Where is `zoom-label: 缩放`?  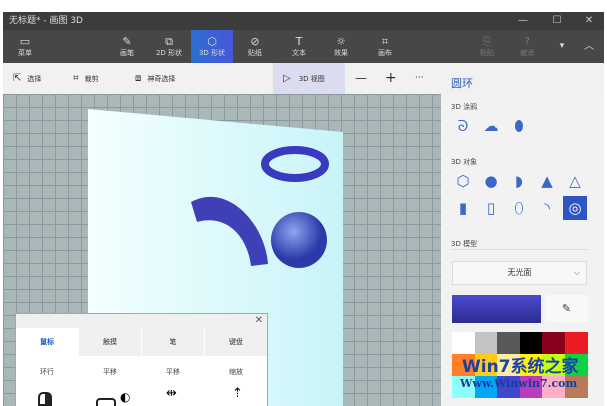 zoom-label: 缩放 is located at coordinates (236, 372).